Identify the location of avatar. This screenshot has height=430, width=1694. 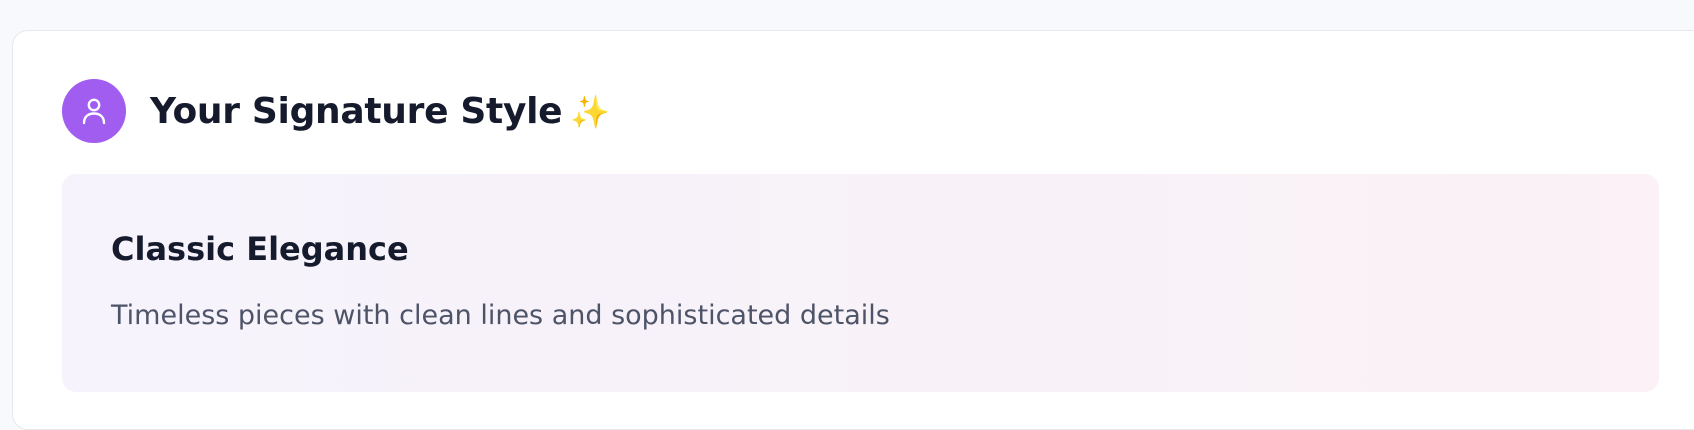
(94, 111).